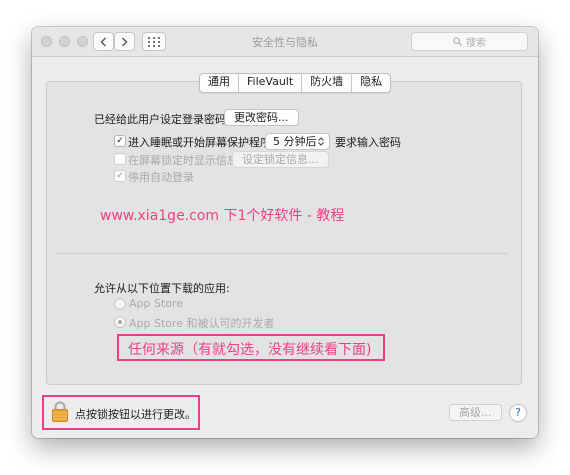 The width and height of the screenshot is (570, 475). I want to click on login-password-label: 已经给此用户设定登录密码, so click(160, 119).